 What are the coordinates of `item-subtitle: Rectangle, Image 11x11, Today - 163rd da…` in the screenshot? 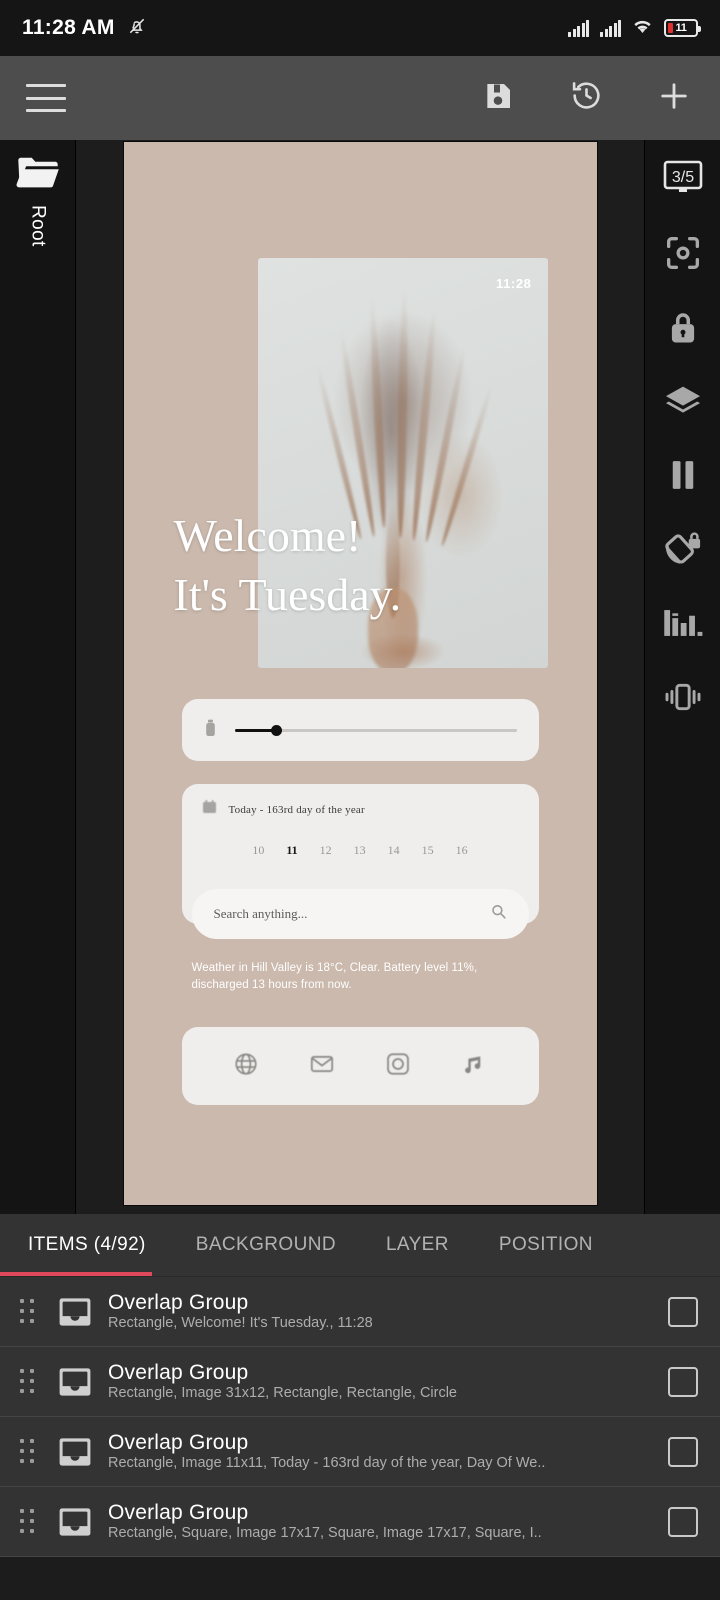 It's located at (327, 1464).